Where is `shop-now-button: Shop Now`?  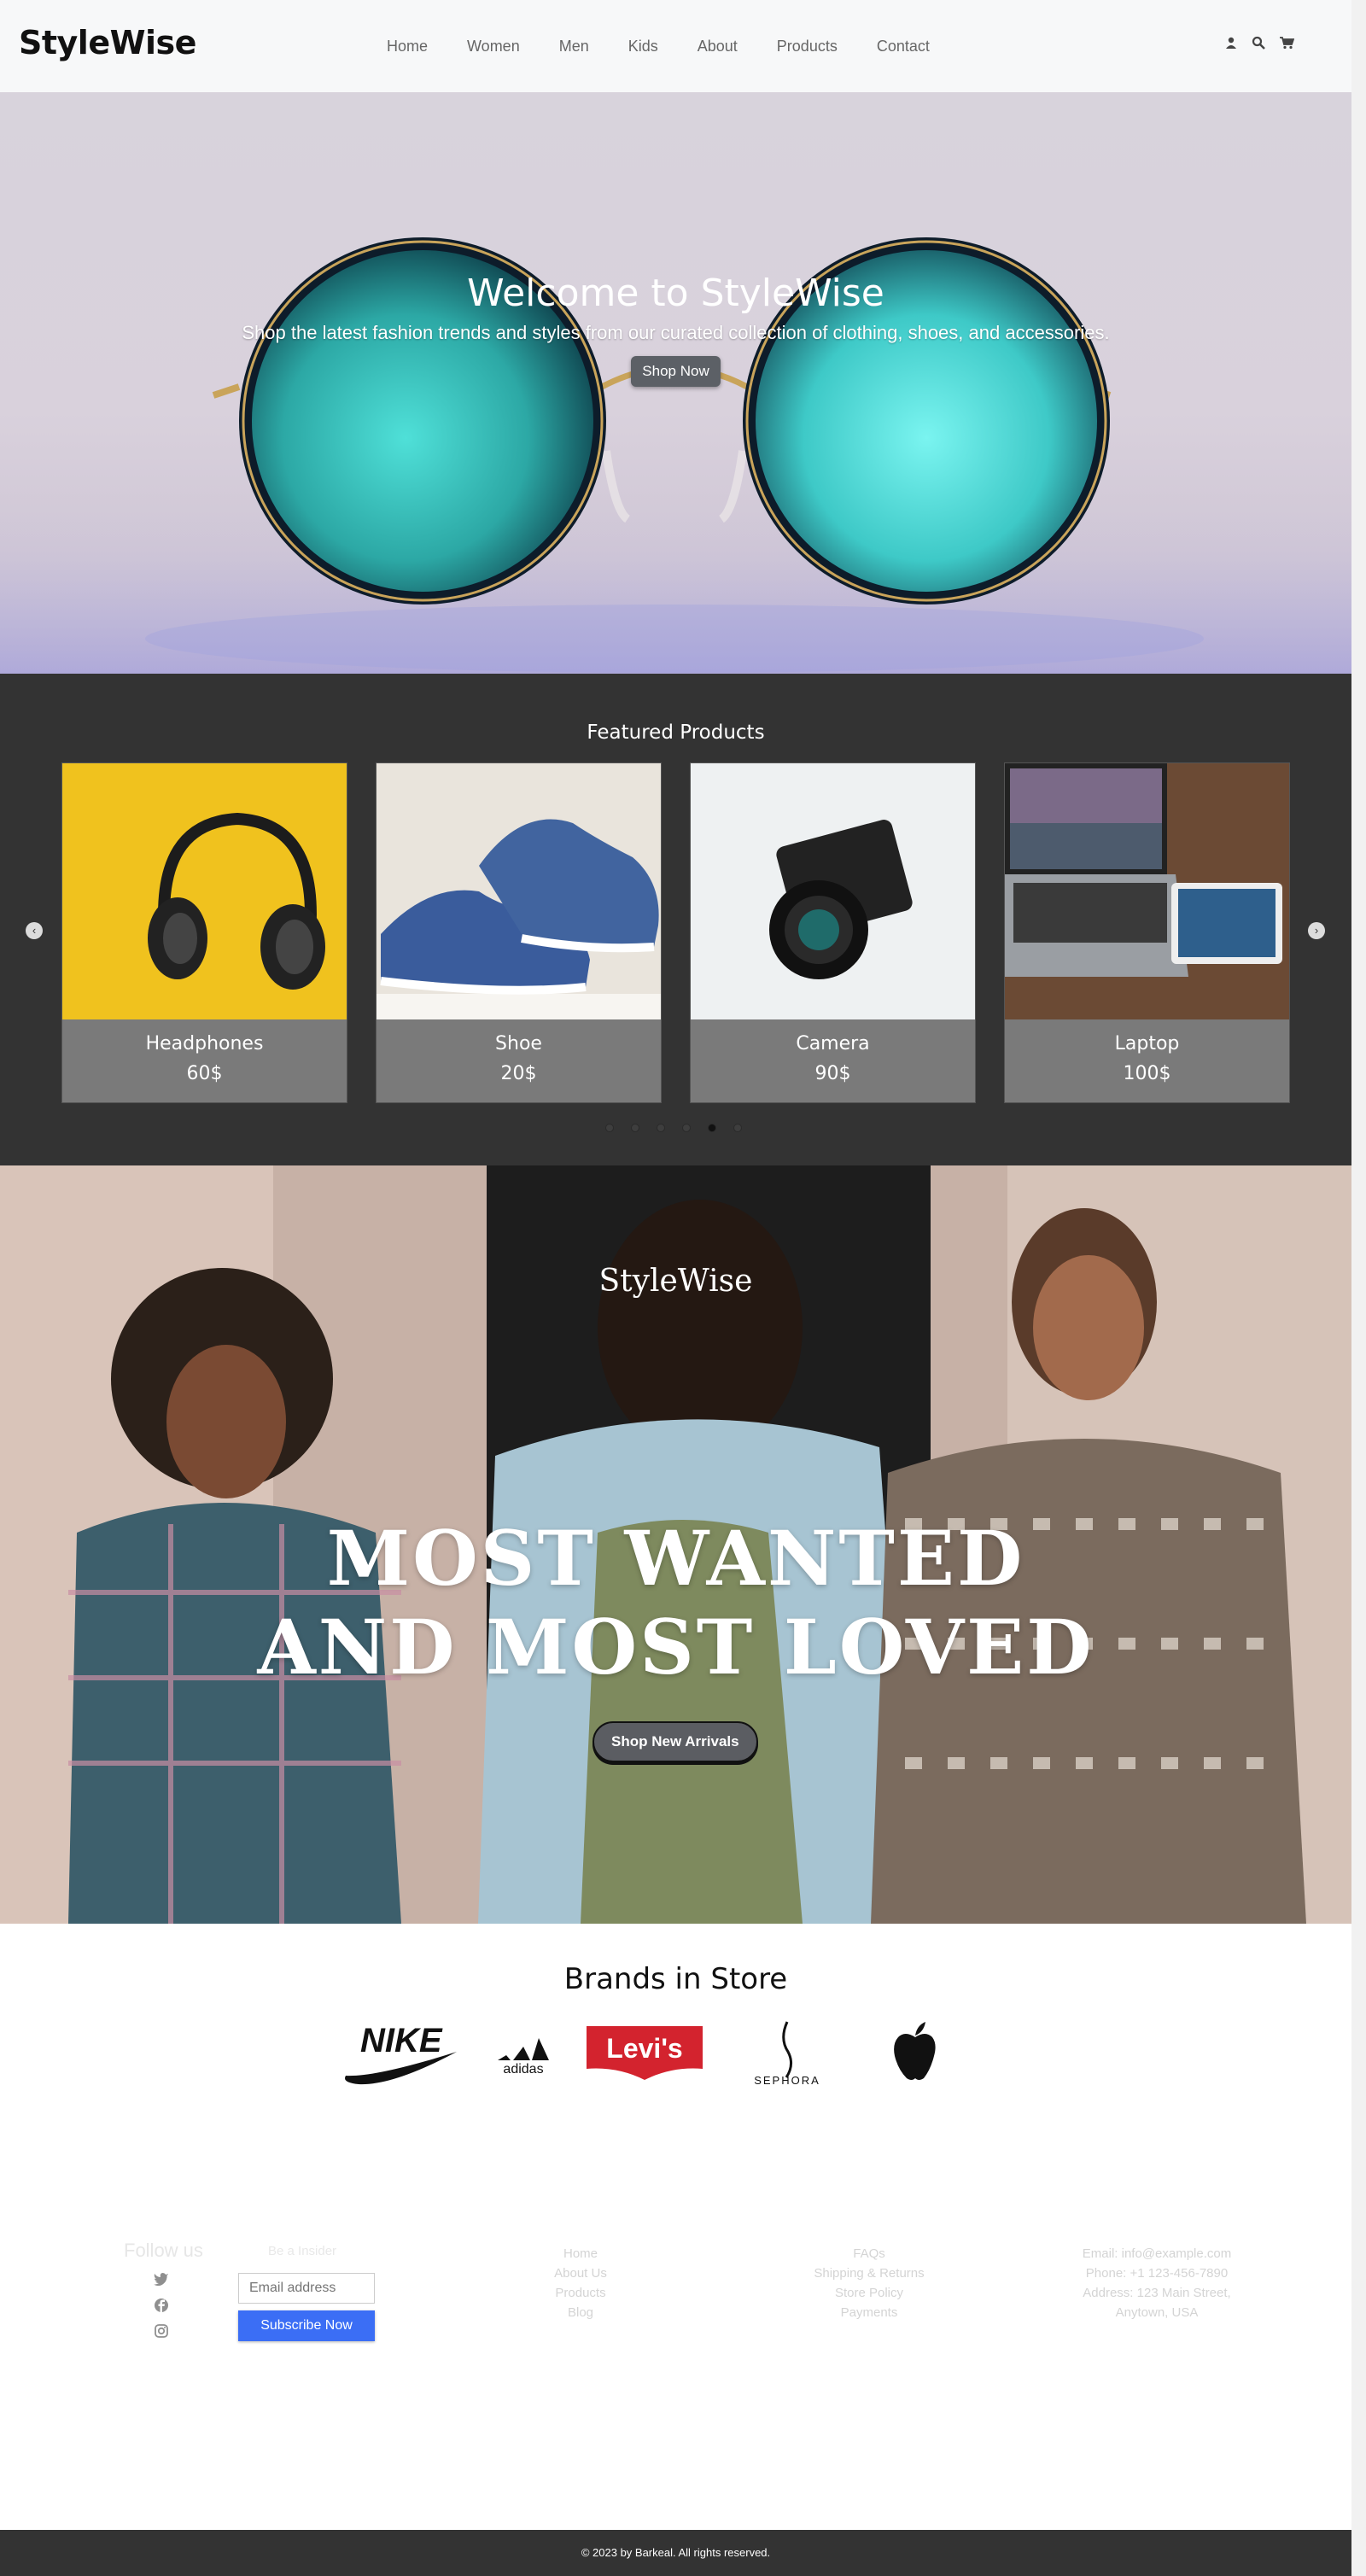 shop-now-button: Shop Now is located at coordinates (676, 371).